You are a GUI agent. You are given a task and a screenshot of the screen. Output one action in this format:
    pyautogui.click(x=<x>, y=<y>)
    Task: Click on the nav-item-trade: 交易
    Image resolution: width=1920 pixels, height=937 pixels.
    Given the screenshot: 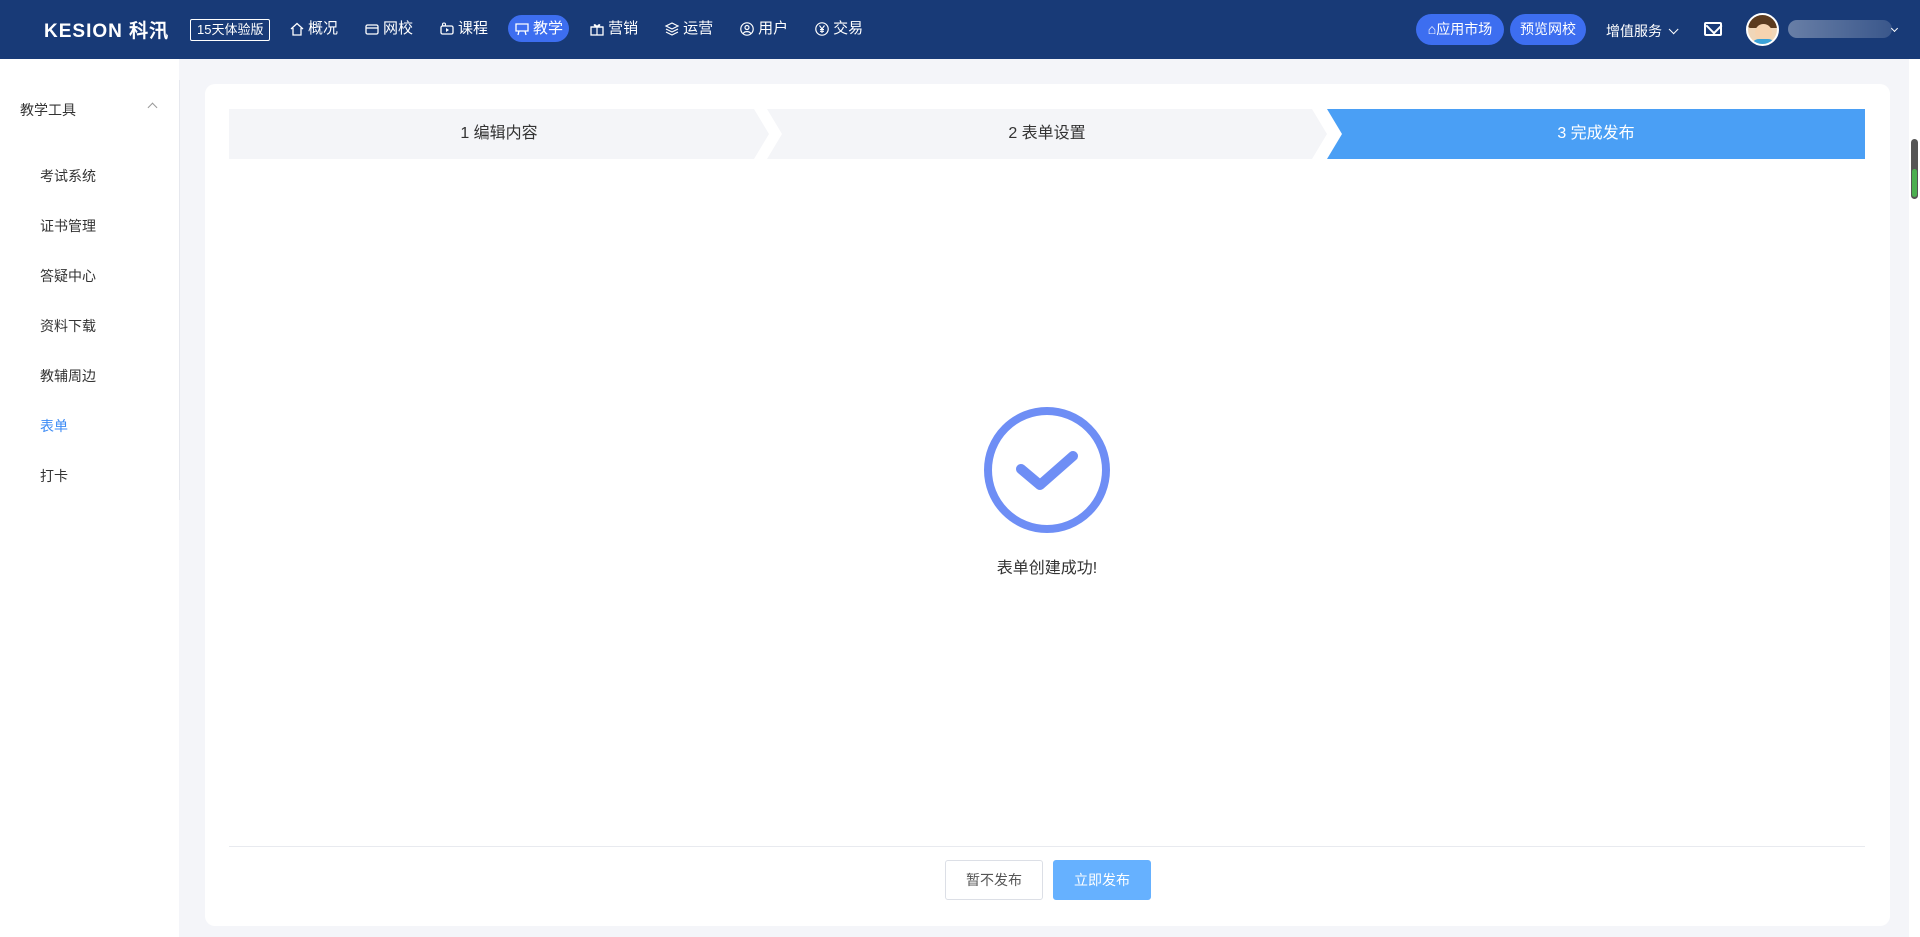 What is the action you would take?
    pyautogui.click(x=838, y=28)
    